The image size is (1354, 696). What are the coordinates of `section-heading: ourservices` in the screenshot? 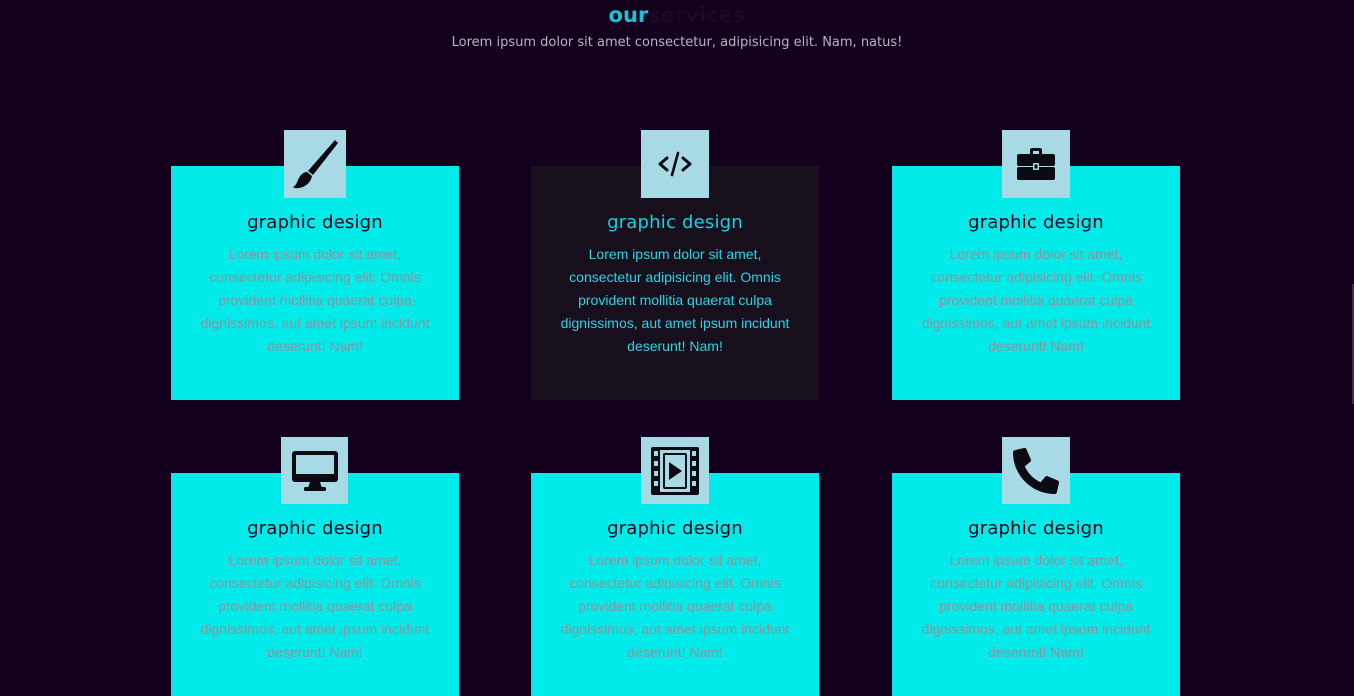 It's located at (677, 15).